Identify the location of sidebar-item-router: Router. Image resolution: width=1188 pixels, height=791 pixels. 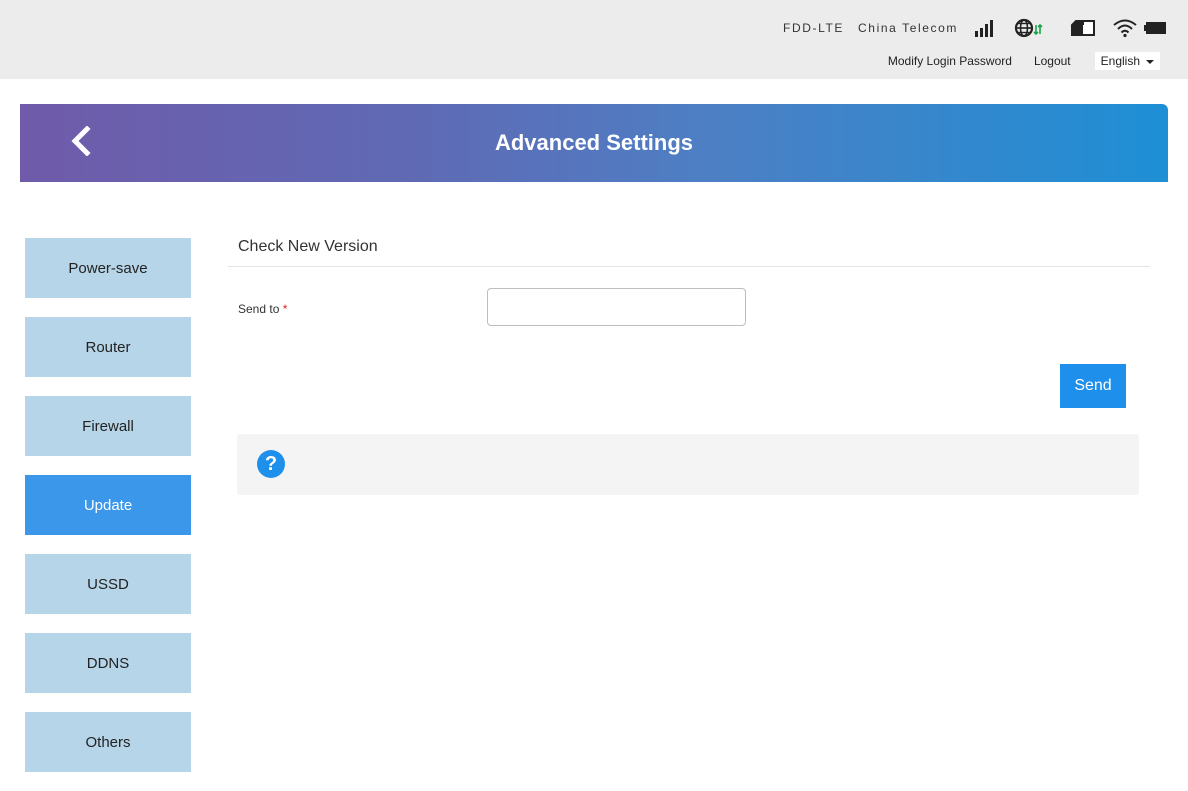
(108, 347).